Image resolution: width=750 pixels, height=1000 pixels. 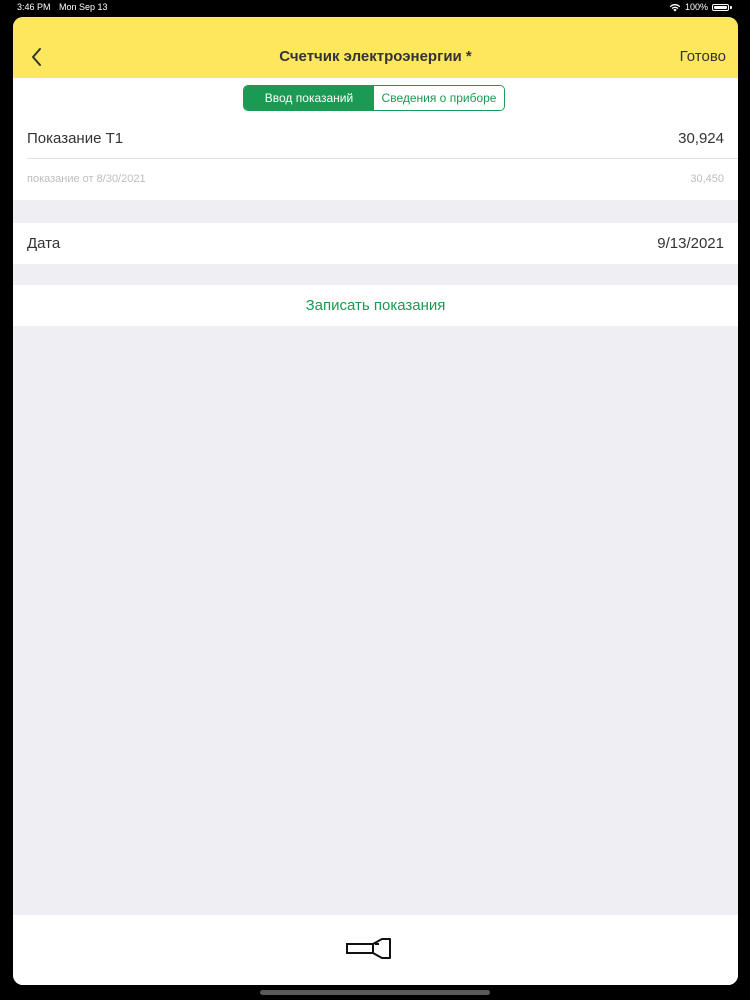 I want to click on battery-icon, so click(x=720, y=7).